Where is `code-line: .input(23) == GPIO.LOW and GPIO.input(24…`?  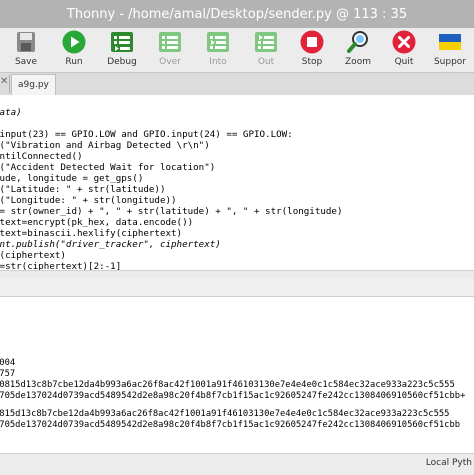
code-line: .input(23) == GPIO.LOW and GPIO.input(24… is located at coordinates (146, 134).